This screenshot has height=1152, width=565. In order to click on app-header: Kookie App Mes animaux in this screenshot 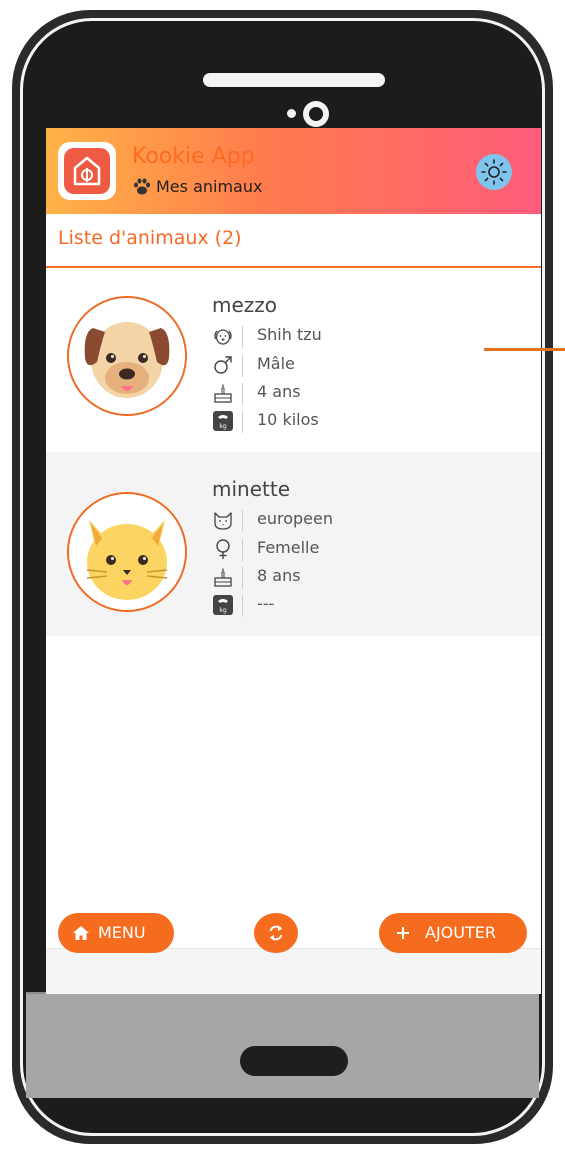, I will do `click(293, 171)`.